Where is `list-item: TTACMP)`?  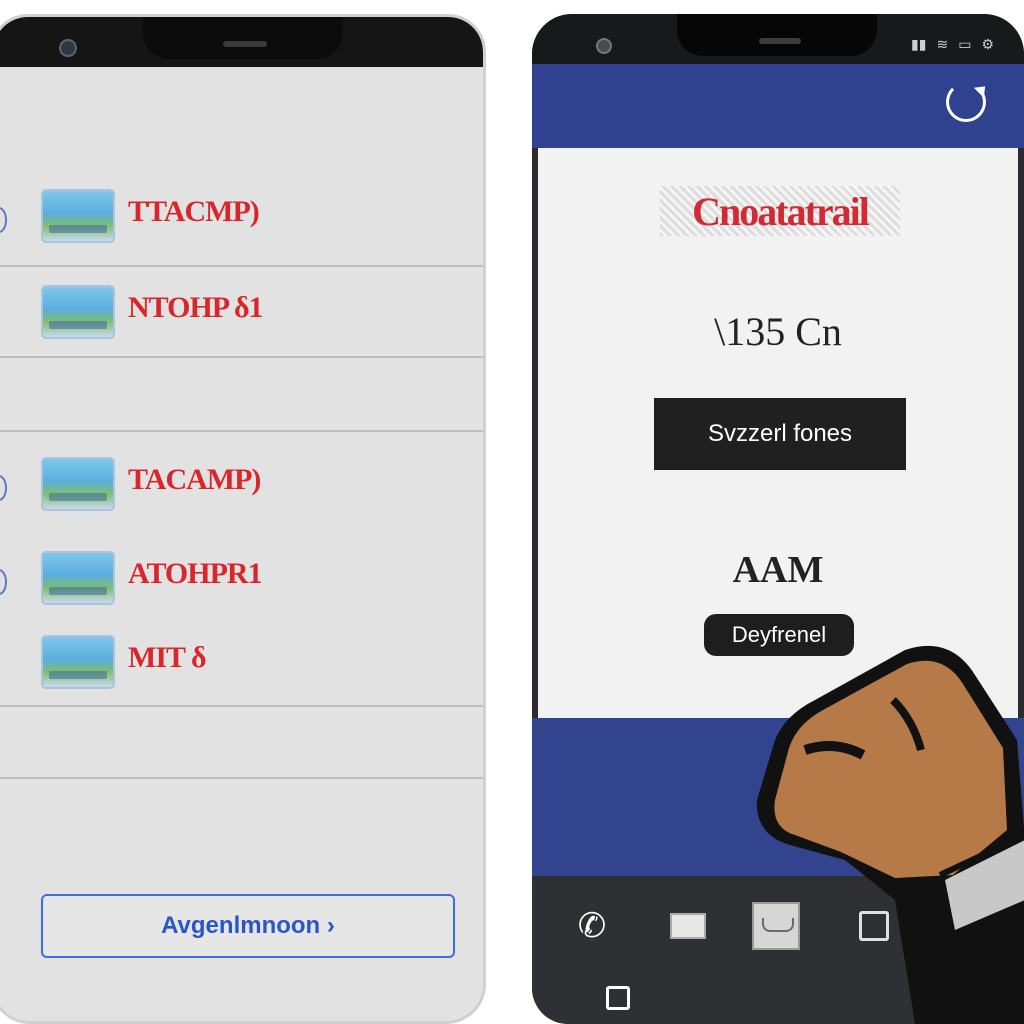
list-item: TTACMP) is located at coordinates (241, 219).